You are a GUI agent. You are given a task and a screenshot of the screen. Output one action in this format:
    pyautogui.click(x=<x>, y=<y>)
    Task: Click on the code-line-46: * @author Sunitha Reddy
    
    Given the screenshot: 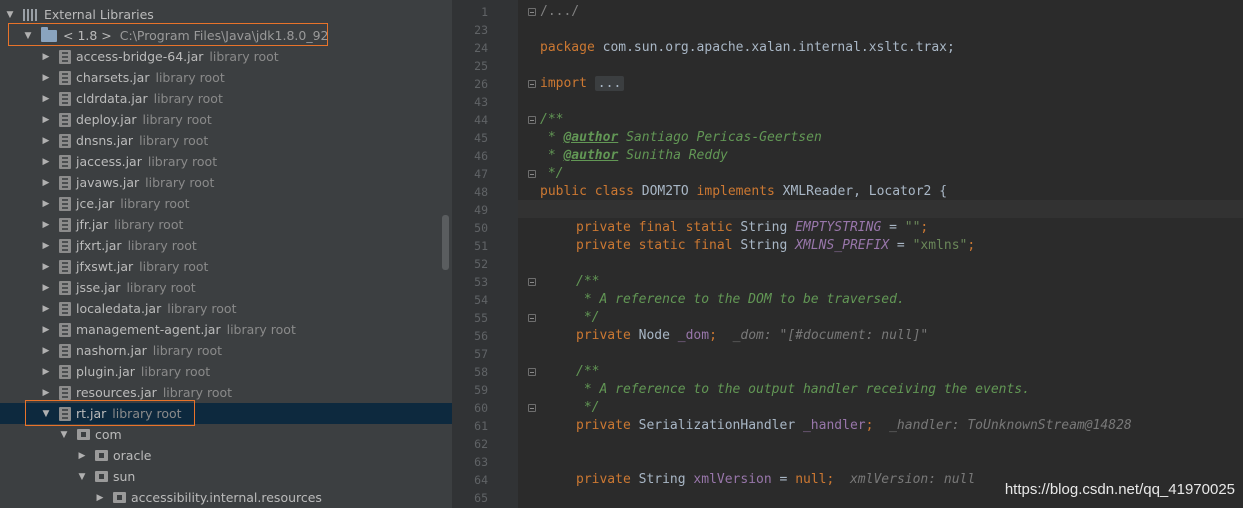 What is the action you would take?
    pyautogui.click(x=634, y=156)
    